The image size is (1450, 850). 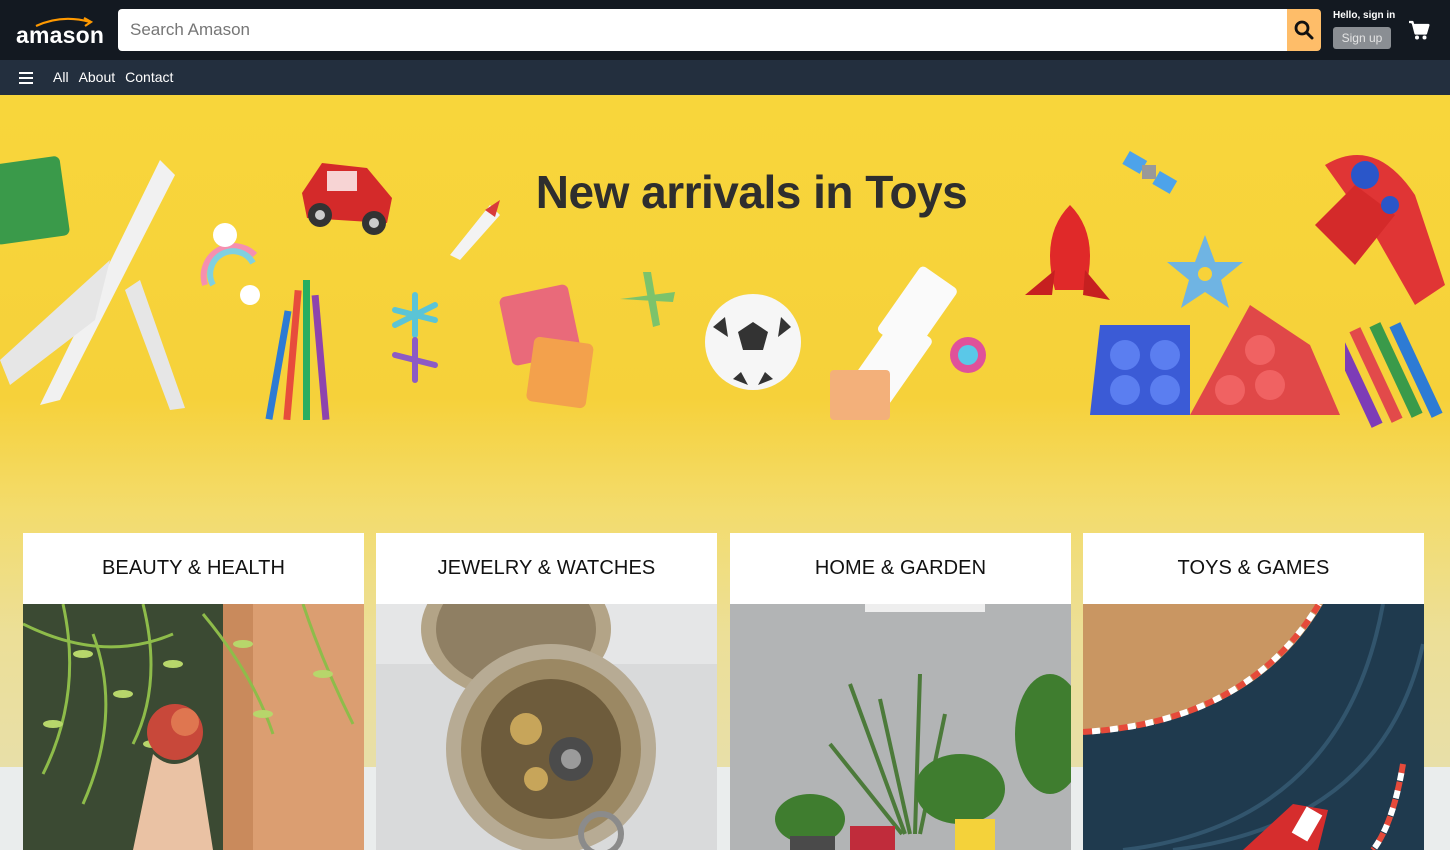 What do you see at coordinates (725, 77) in the screenshot?
I see `secondary-nav: All About Contact` at bounding box center [725, 77].